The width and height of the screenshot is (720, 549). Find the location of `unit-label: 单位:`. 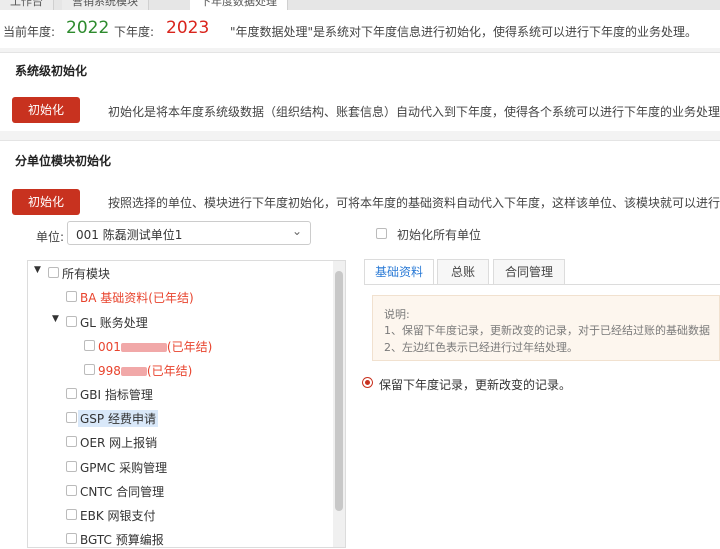

unit-label: 单位: is located at coordinates (50, 237).